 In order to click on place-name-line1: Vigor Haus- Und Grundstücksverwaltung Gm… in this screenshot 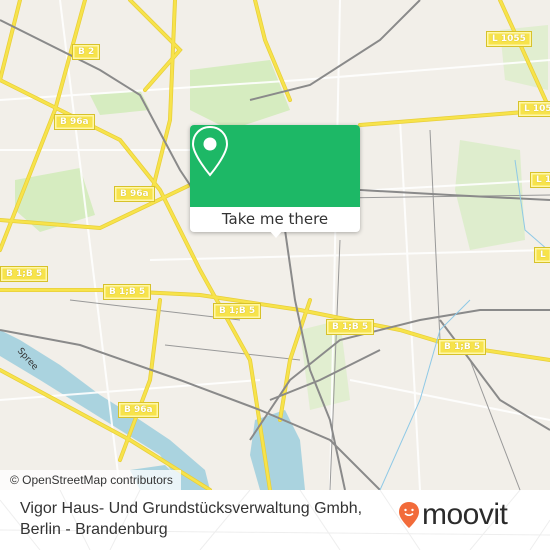, I will do `click(191, 508)`.